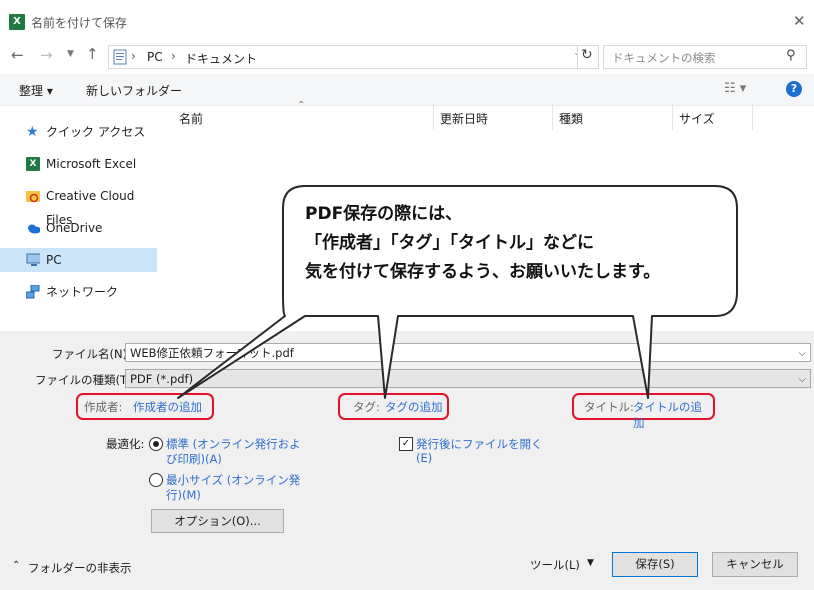 This screenshot has height=590, width=814. I want to click on callout-line-3: 気を付けて保存するよう、お願いいたします。, so click(483, 272).